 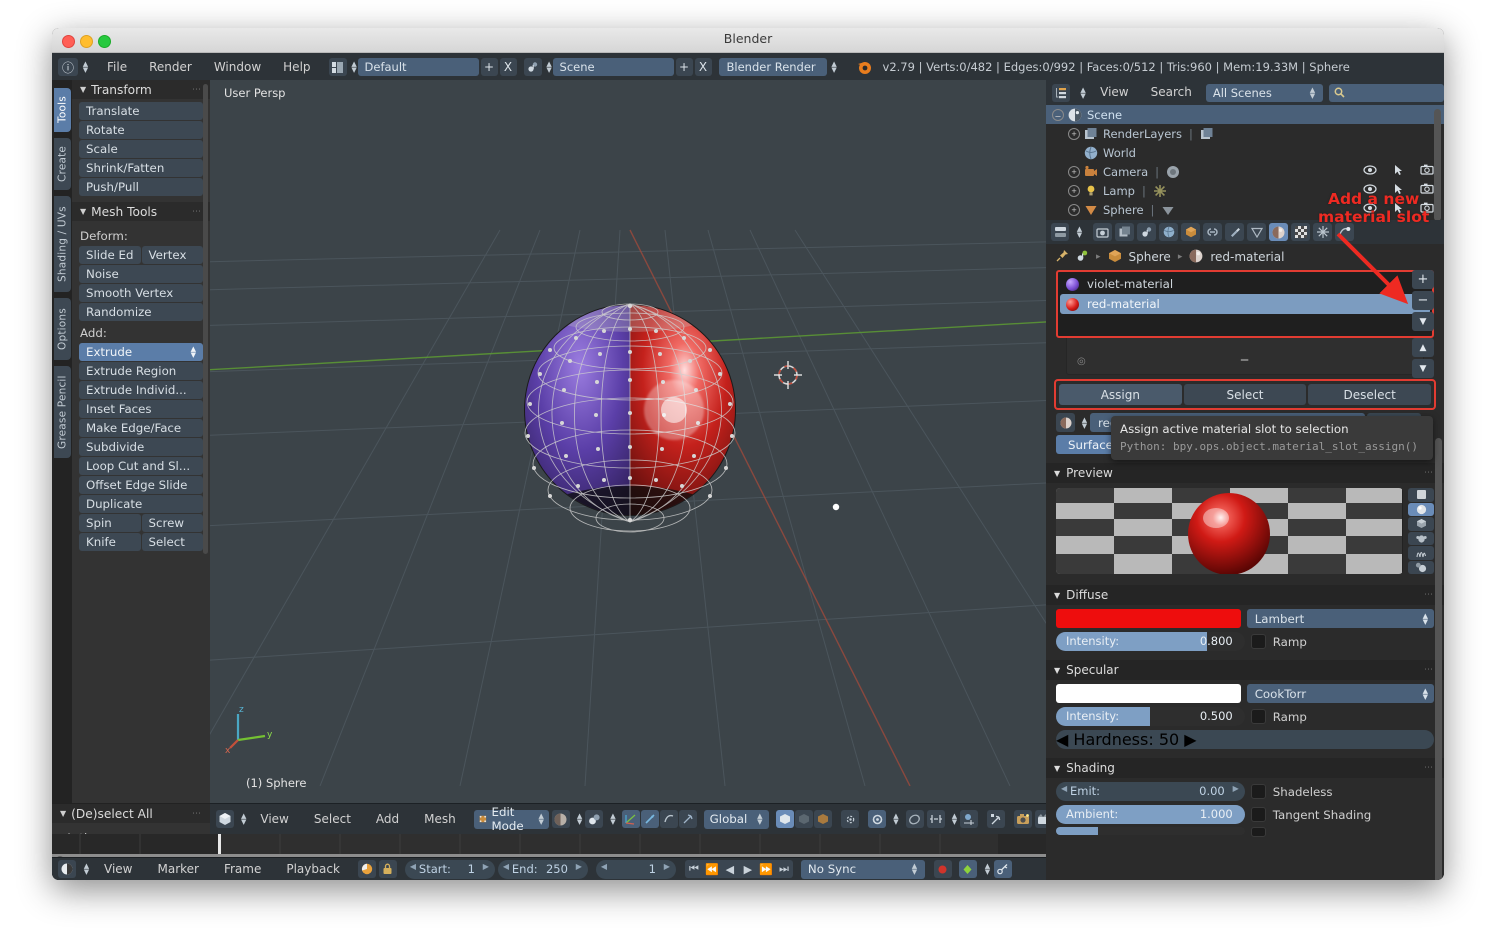 What do you see at coordinates (612, 819) in the screenshot?
I see `pivot-arrows-icon: ▲ ▼` at bounding box center [612, 819].